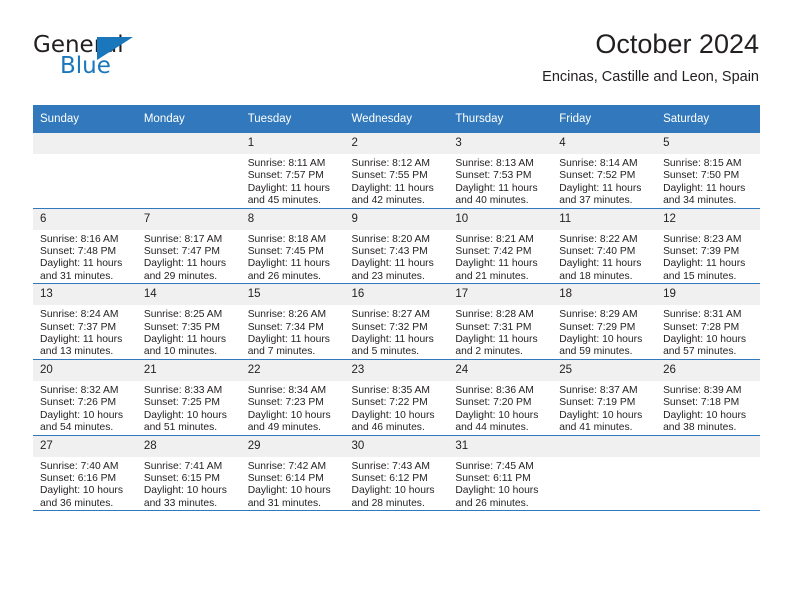 This screenshot has height=612, width=792. I want to click on day-sunset-text: Sunset: 7:31 PM, so click(493, 327).